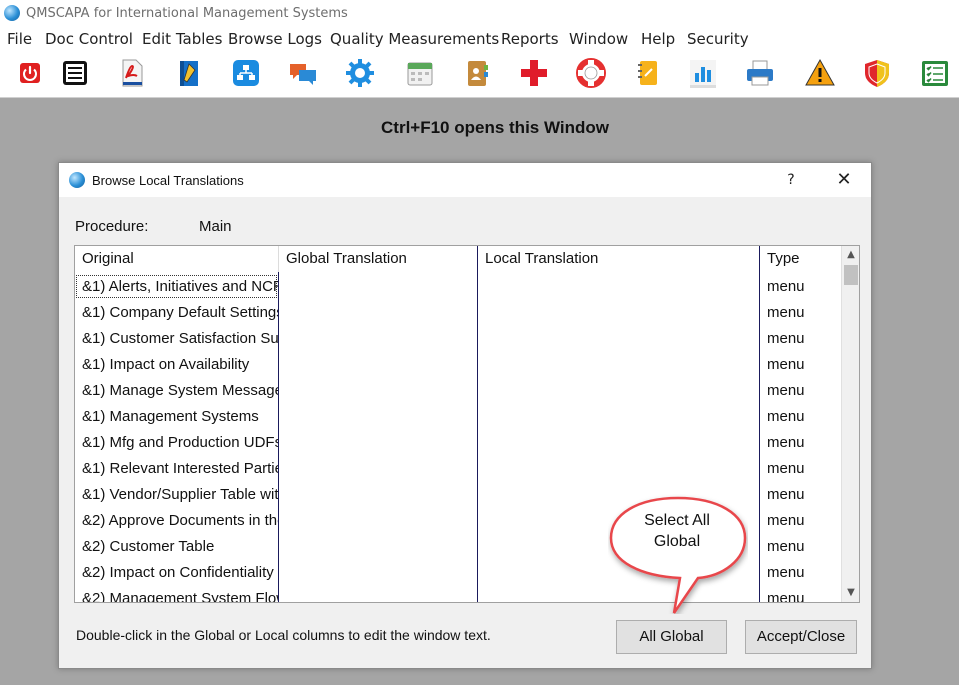  I want to click on column-header-type: Type, so click(783, 258).